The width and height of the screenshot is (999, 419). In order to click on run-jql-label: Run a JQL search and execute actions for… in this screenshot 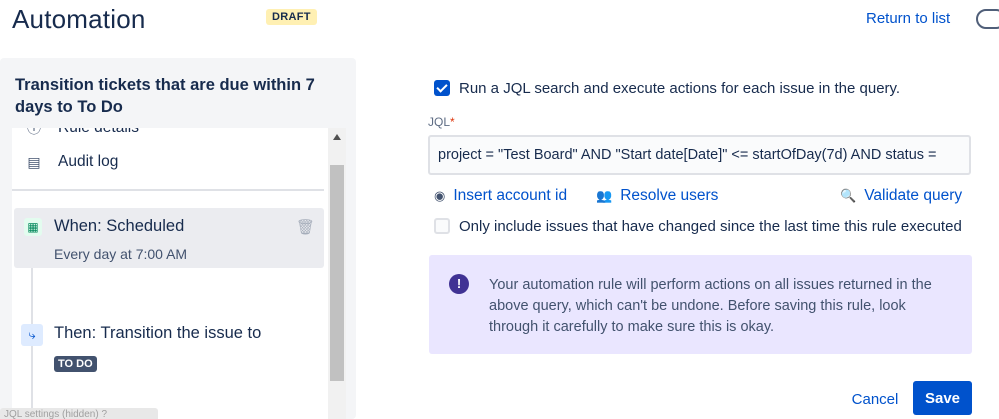, I will do `click(680, 88)`.